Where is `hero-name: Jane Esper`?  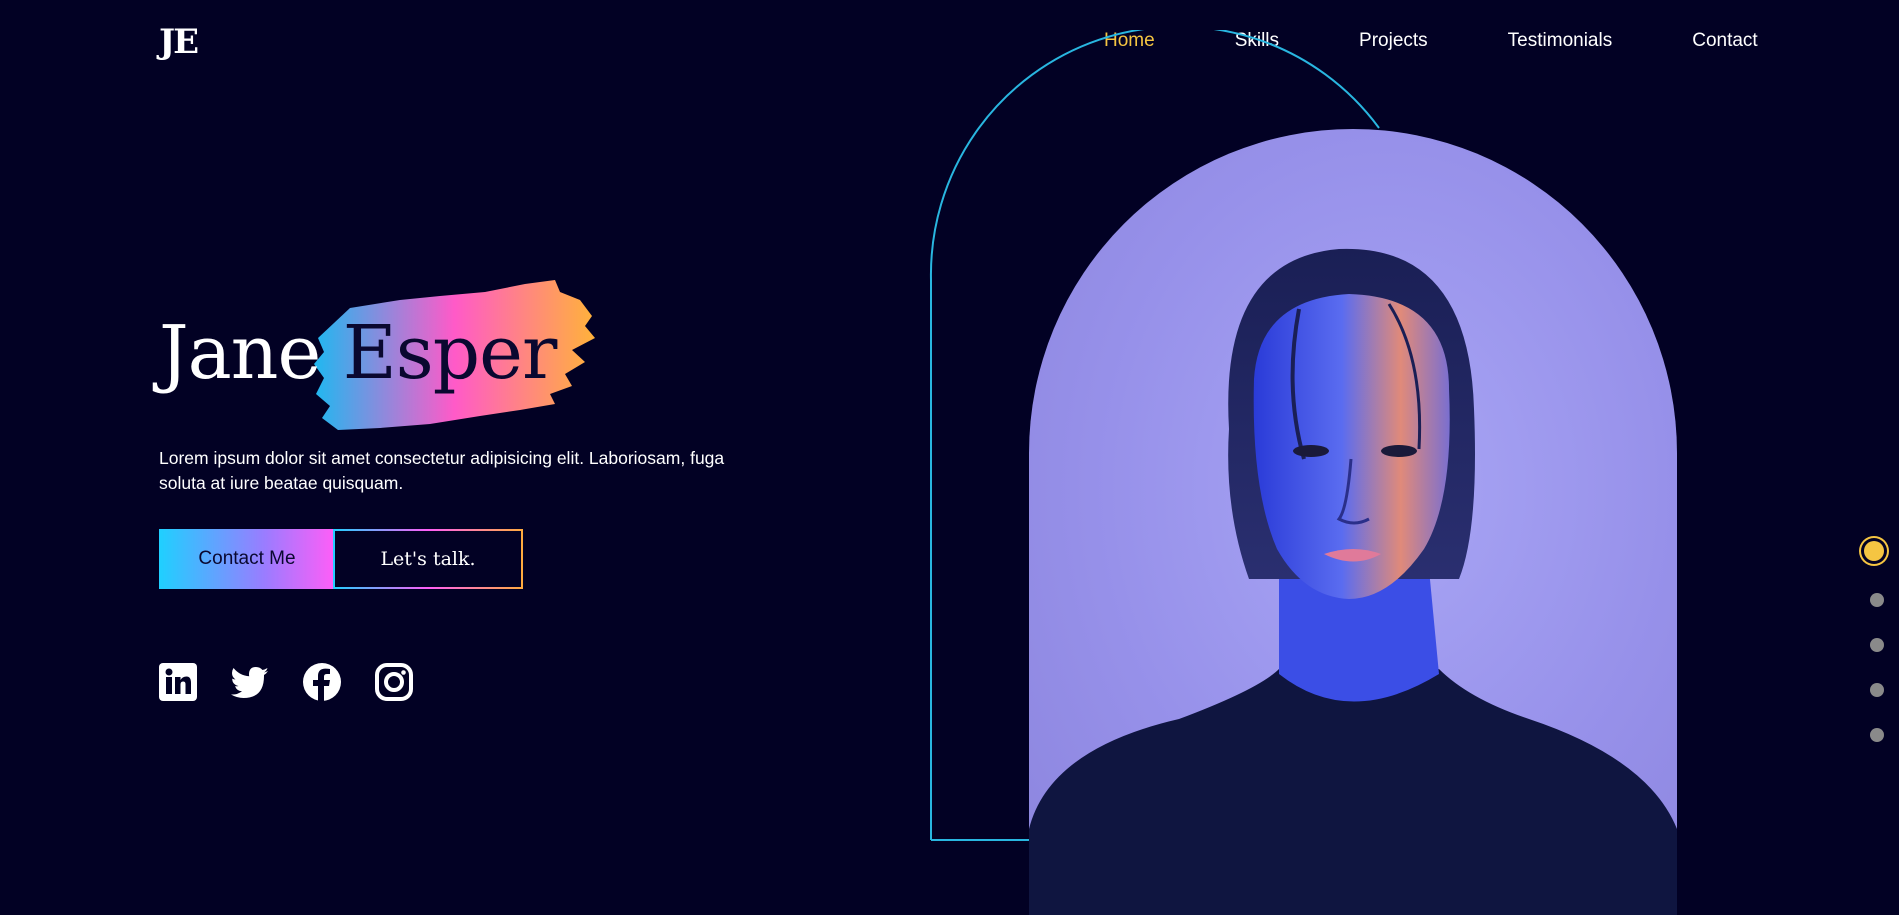
hero-name: Jane Esper is located at coordinates (358, 353).